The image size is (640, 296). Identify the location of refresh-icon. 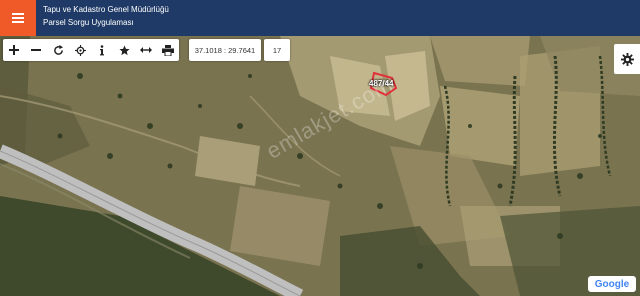
(58, 49).